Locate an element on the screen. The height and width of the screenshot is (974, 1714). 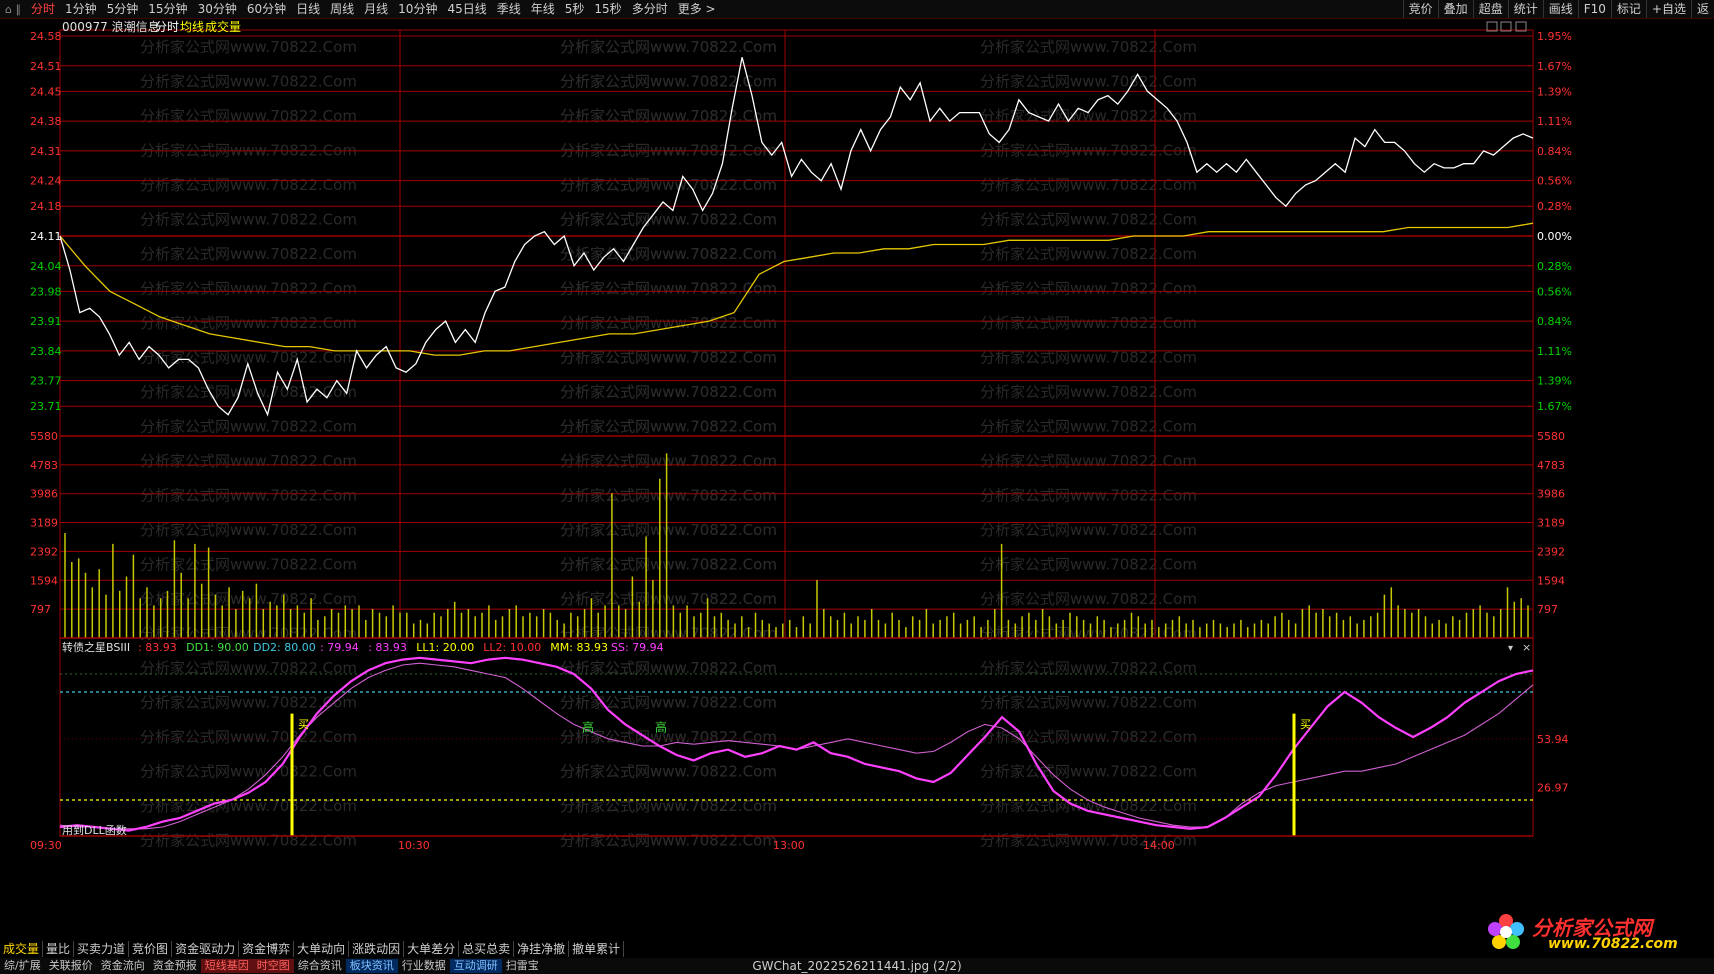
price-tick-label: 23.98 is located at coordinates (46, 291).